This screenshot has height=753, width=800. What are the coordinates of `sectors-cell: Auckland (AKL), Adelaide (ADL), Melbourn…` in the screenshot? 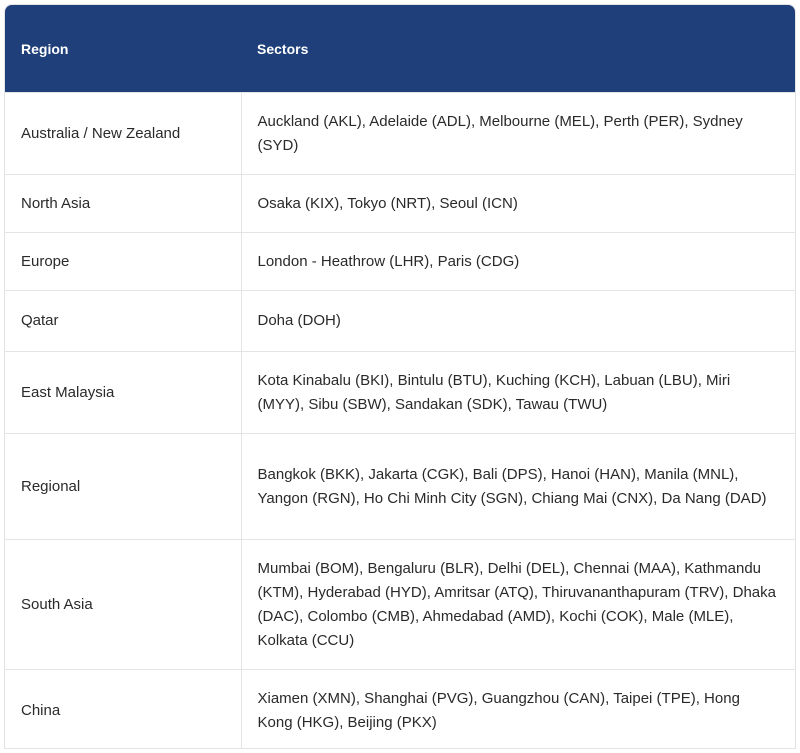 It's located at (517, 133).